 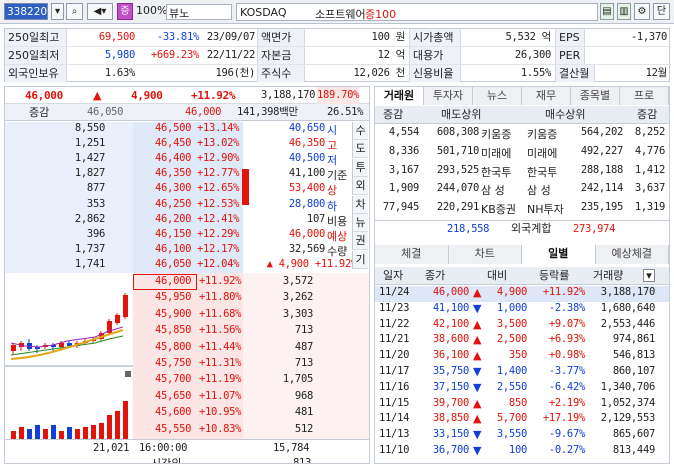 What do you see at coordinates (230, 37) in the screenshot?
I see `high-250-date: 23/09/07` at bounding box center [230, 37].